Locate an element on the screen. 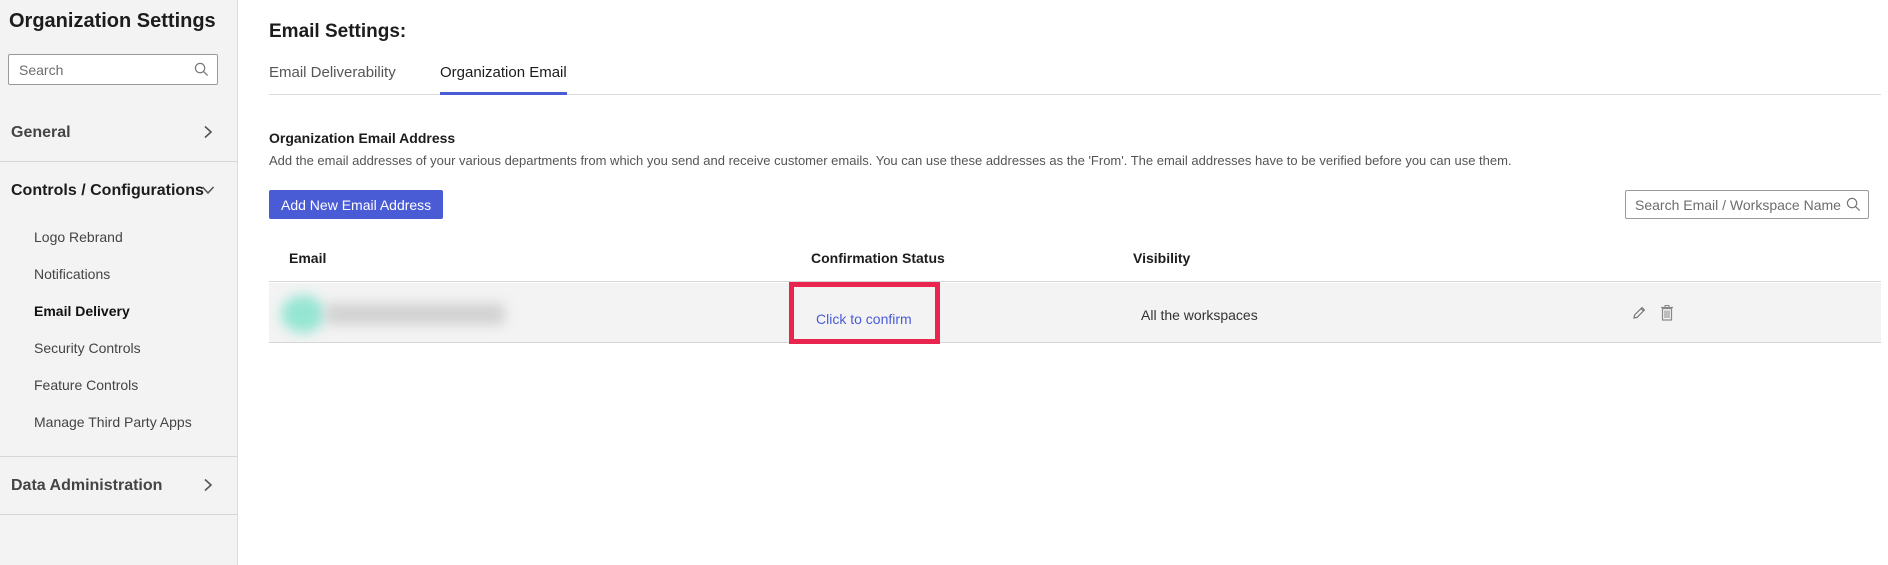  sidebar-title: Organization Settings is located at coordinates (112, 21).